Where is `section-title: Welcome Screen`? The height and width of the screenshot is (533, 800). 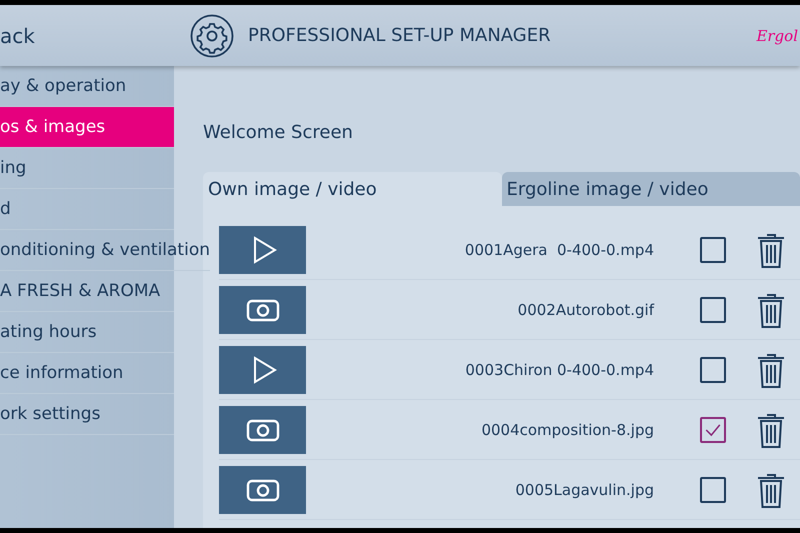 section-title: Welcome Screen is located at coordinates (278, 132).